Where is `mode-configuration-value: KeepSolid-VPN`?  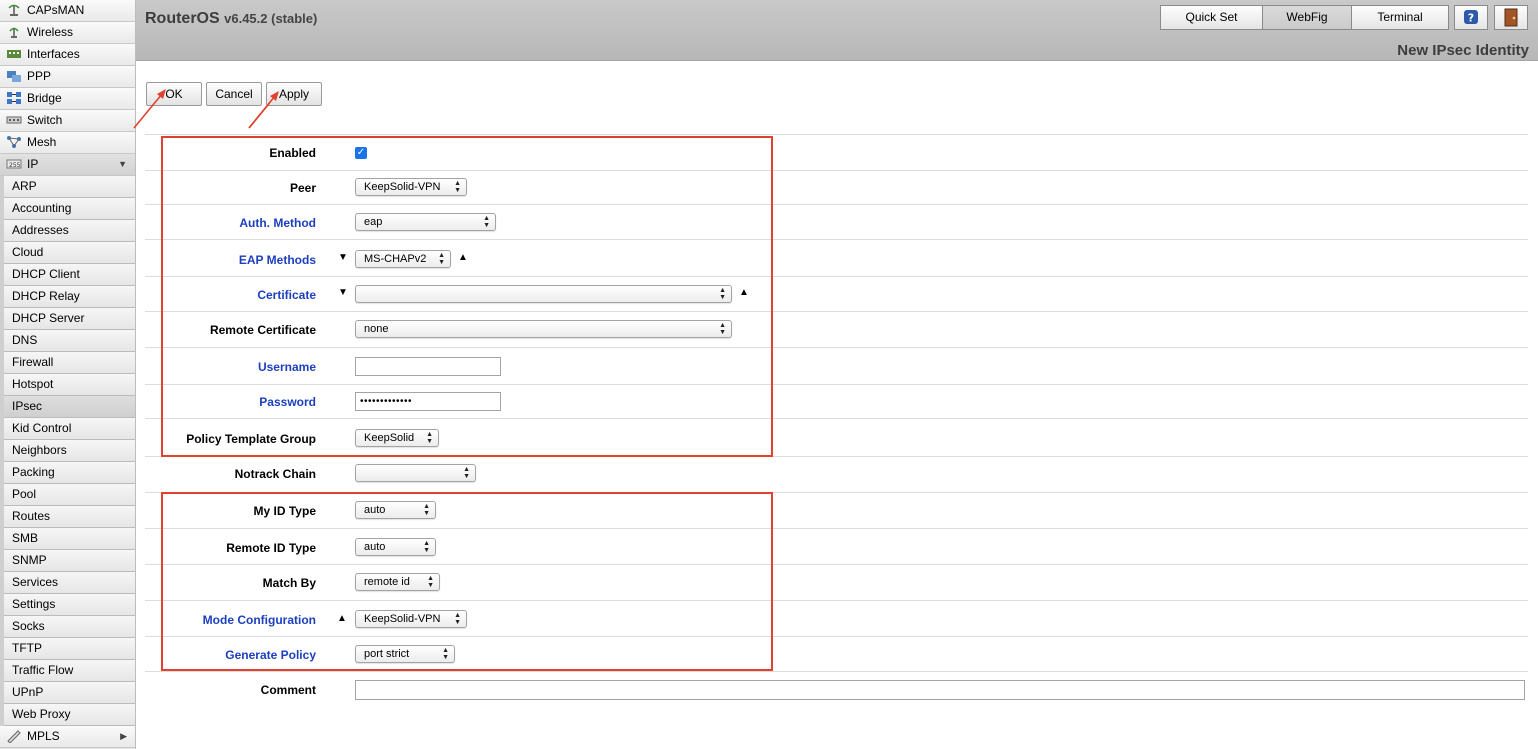
mode-configuration-value: KeepSolid-VPN is located at coordinates (402, 619).